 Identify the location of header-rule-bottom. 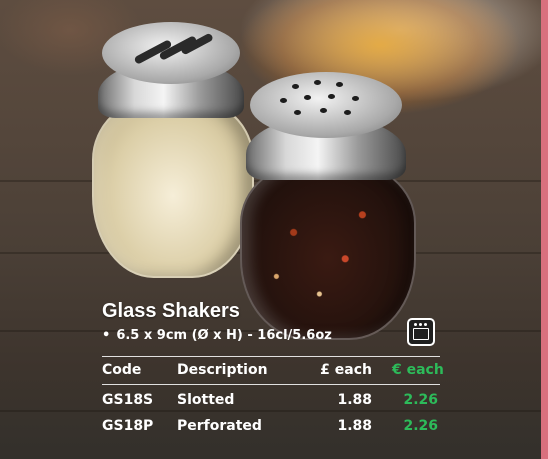
(271, 384).